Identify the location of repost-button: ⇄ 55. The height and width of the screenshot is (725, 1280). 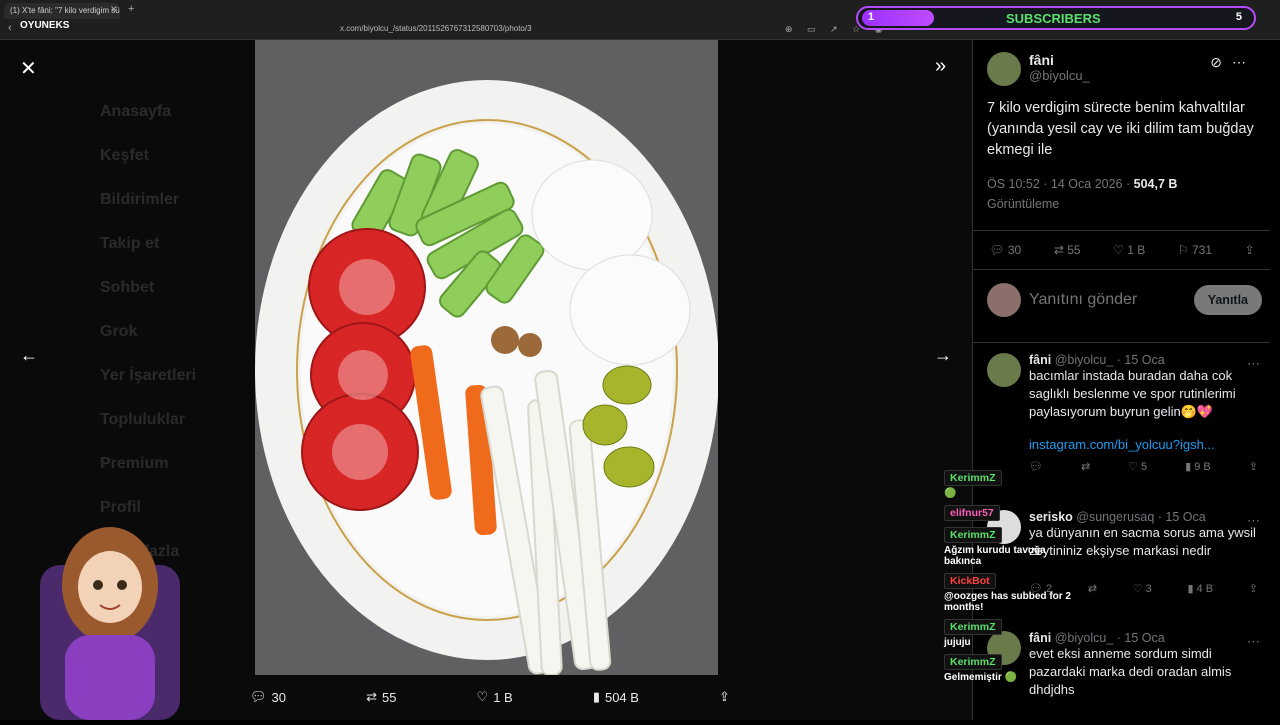
(381, 697).